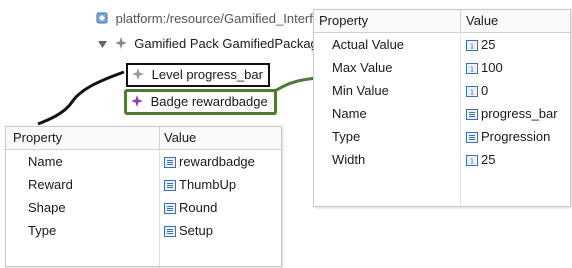 The height and width of the screenshot is (268, 572). What do you see at coordinates (362, 67) in the screenshot?
I see `property-key: Max Value` at bounding box center [362, 67].